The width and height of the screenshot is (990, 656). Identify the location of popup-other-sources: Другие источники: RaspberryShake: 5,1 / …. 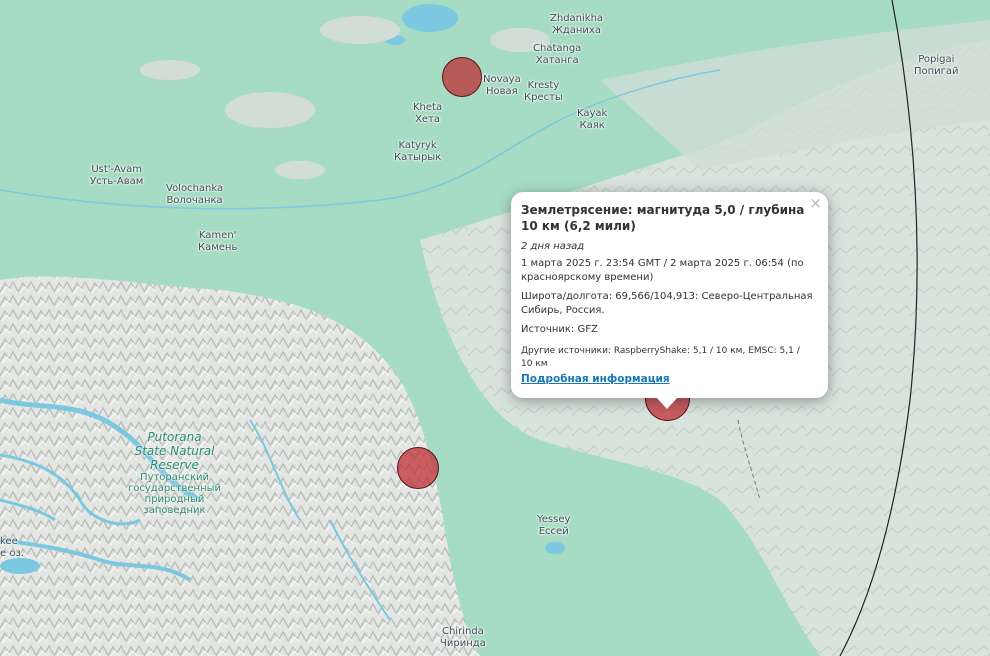
(660, 357).